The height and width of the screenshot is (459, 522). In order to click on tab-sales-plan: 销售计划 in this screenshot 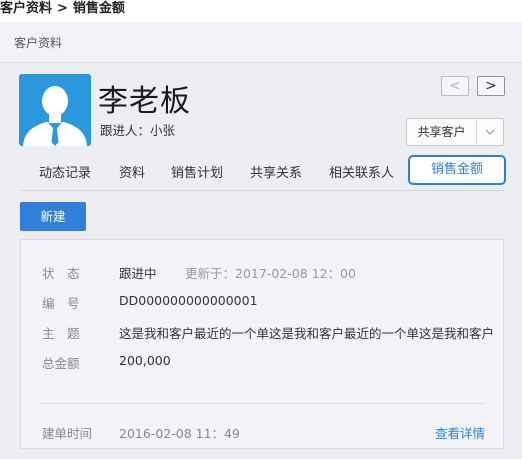, I will do `click(197, 171)`.